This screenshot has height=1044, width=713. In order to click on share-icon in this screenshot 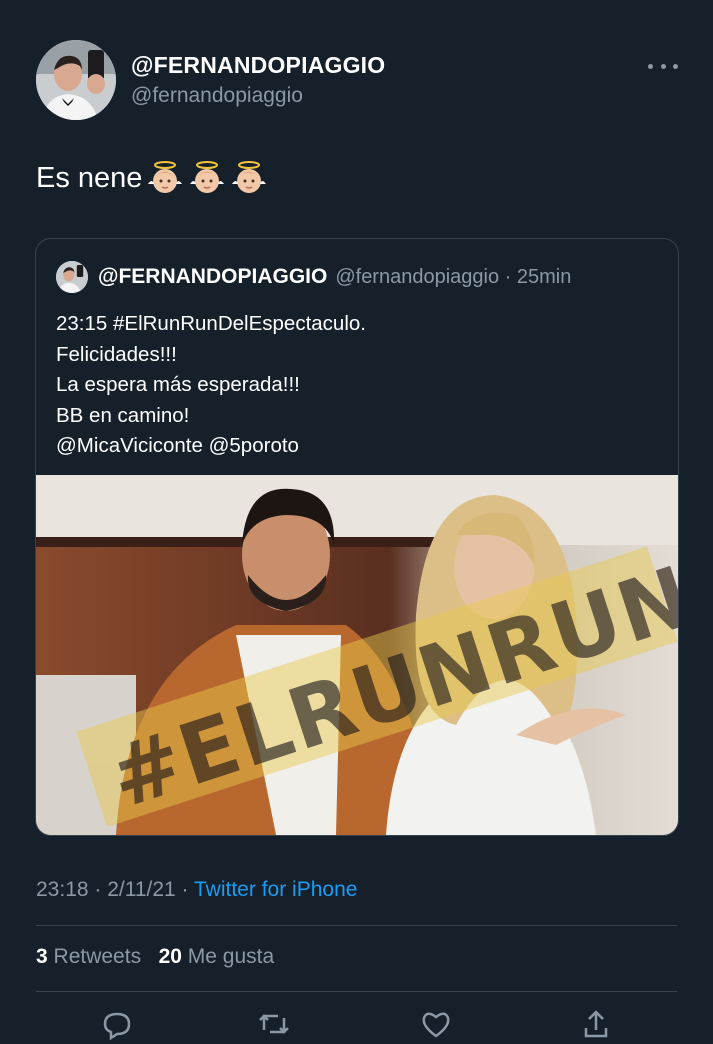, I will do `click(596, 1024)`.